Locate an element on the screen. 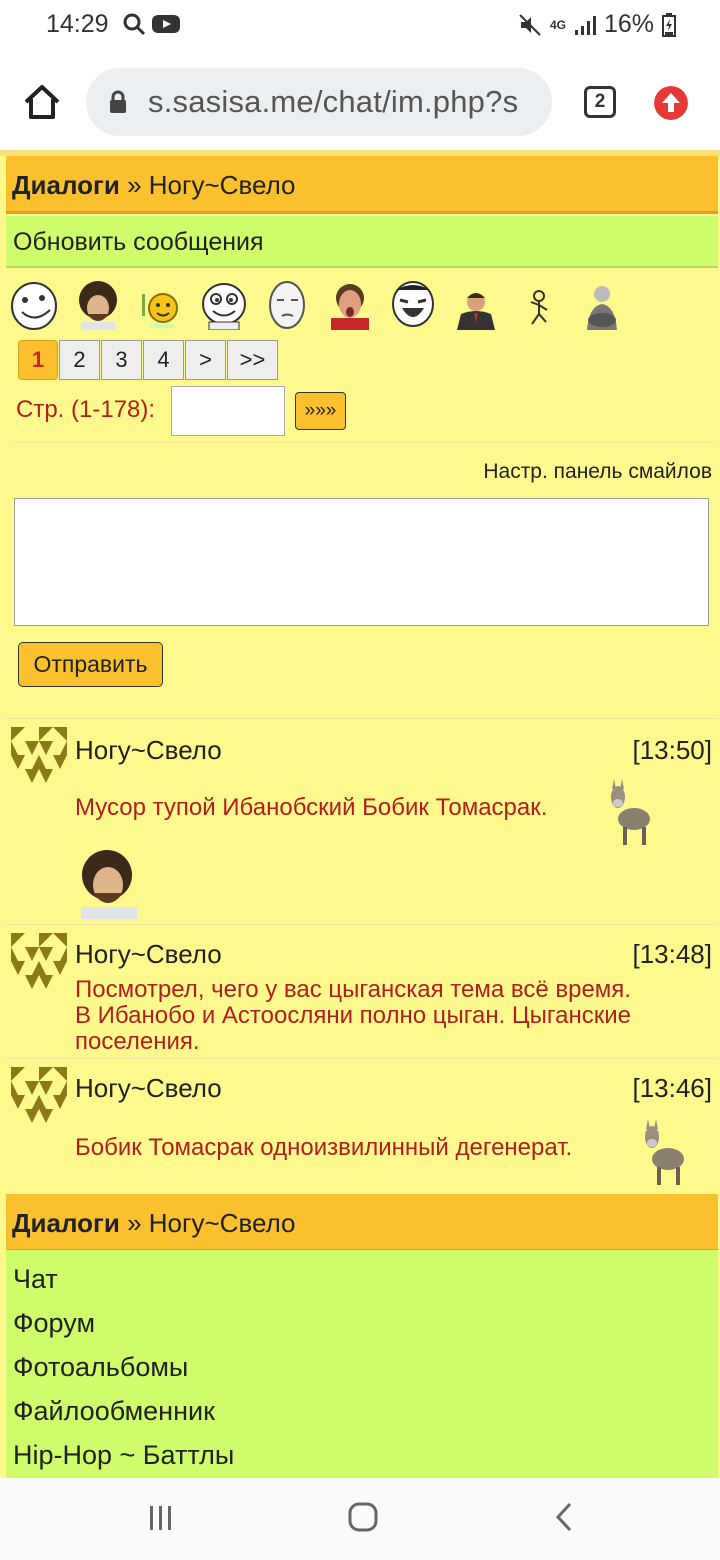 This screenshot has width=720, height=1560. page-button-1: 1 is located at coordinates (38, 360).